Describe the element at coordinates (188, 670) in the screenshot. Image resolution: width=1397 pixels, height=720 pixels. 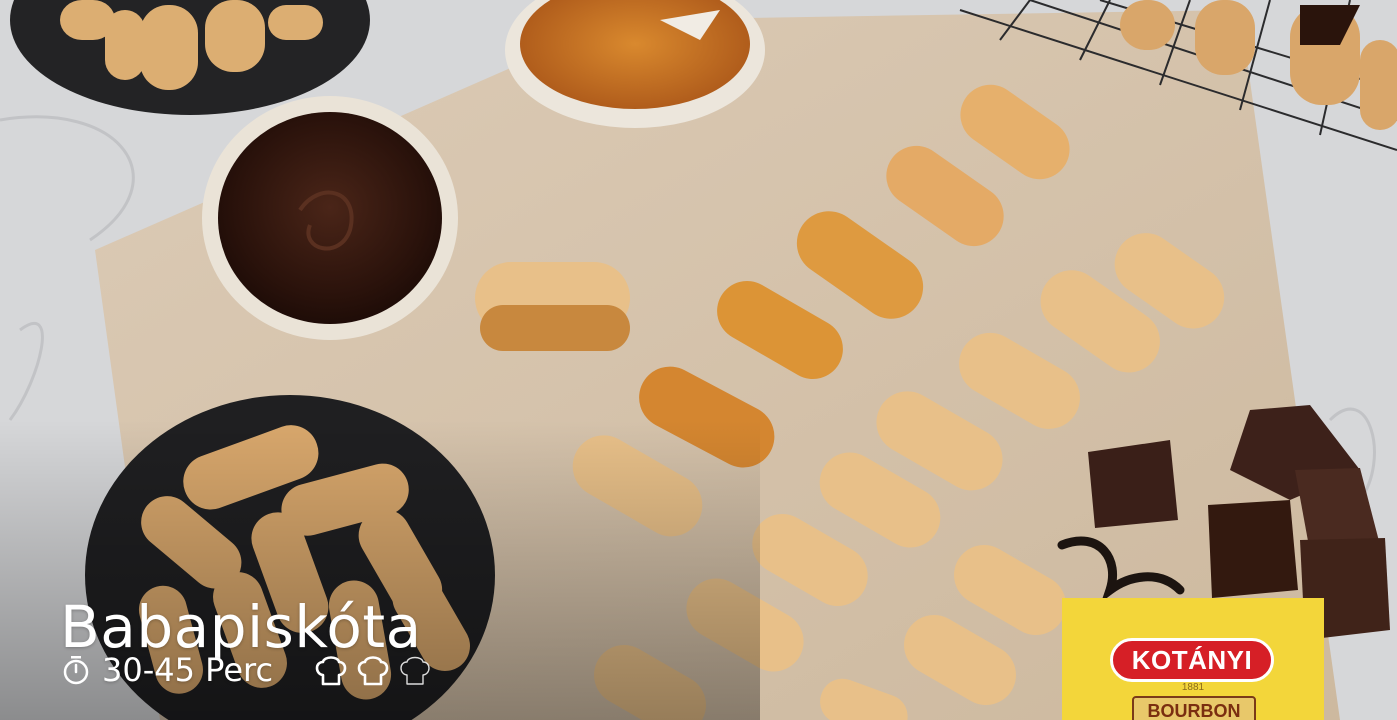
I see `prep-time: 30-45 Perc` at that location.